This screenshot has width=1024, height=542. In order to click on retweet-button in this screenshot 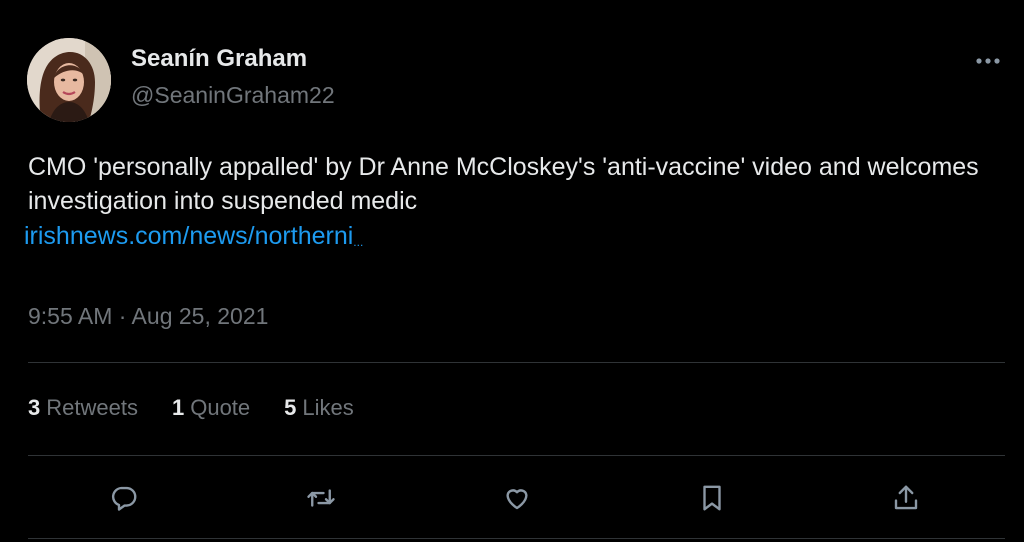, I will do `click(321, 498)`.